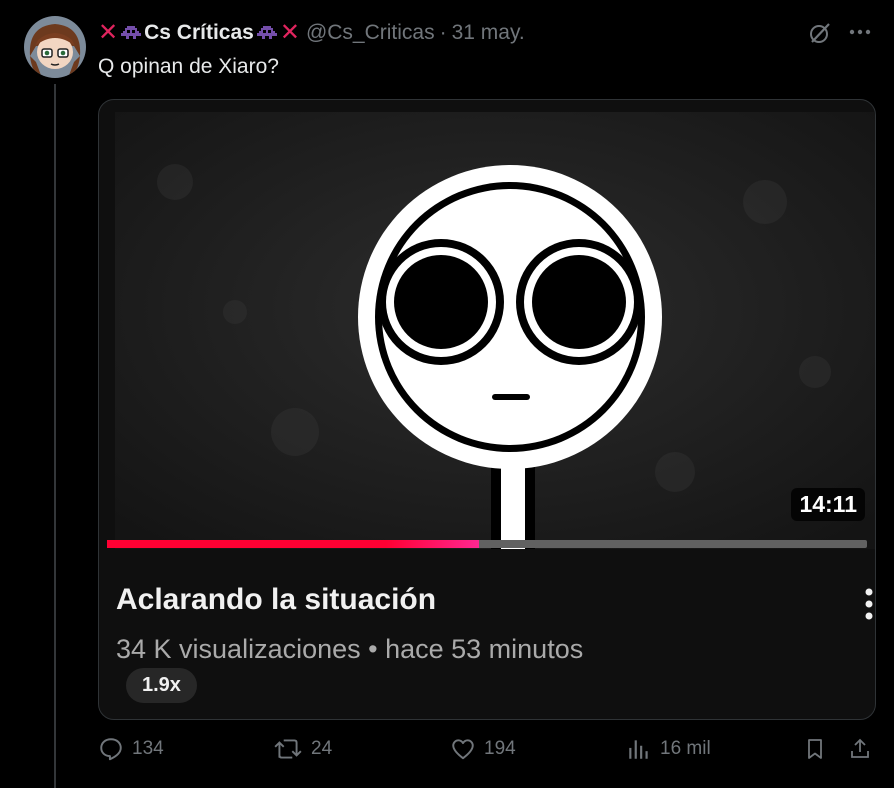 The image size is (894, 788). I want to click on thread-line, so click(55, 436).